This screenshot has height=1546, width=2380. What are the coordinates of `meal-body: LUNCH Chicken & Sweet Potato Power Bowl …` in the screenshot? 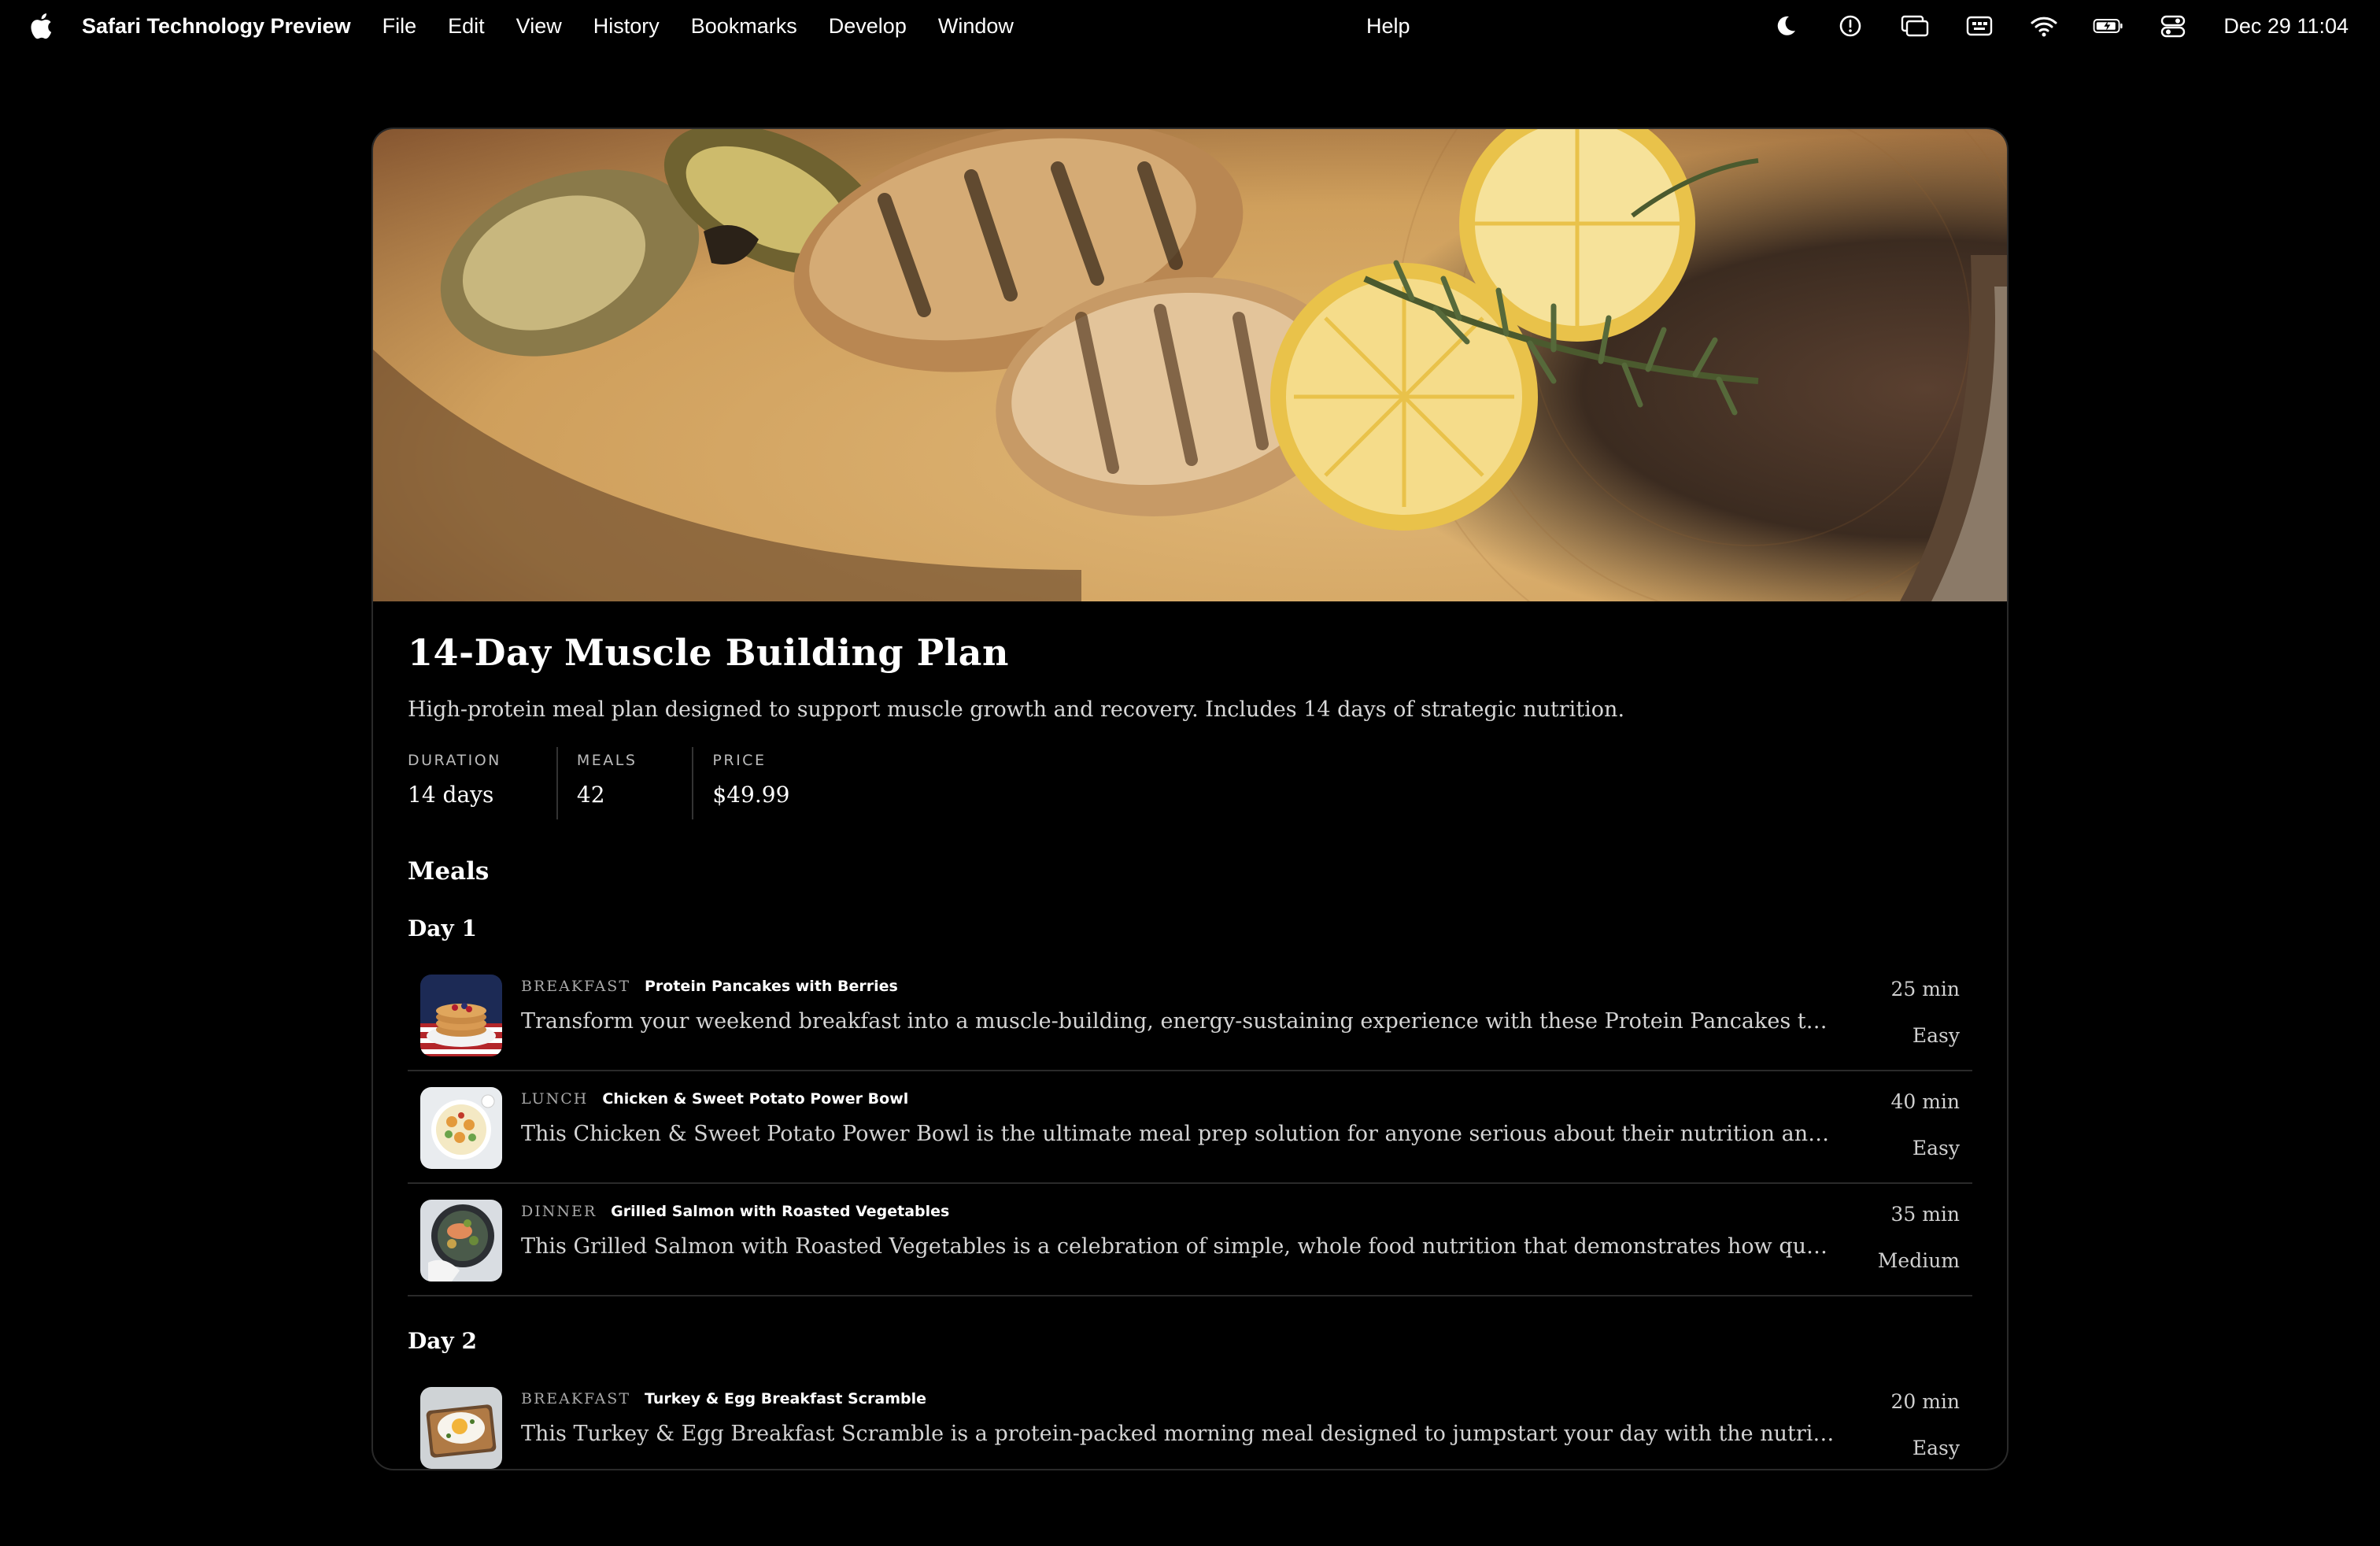 It's located at (1180, 1118).